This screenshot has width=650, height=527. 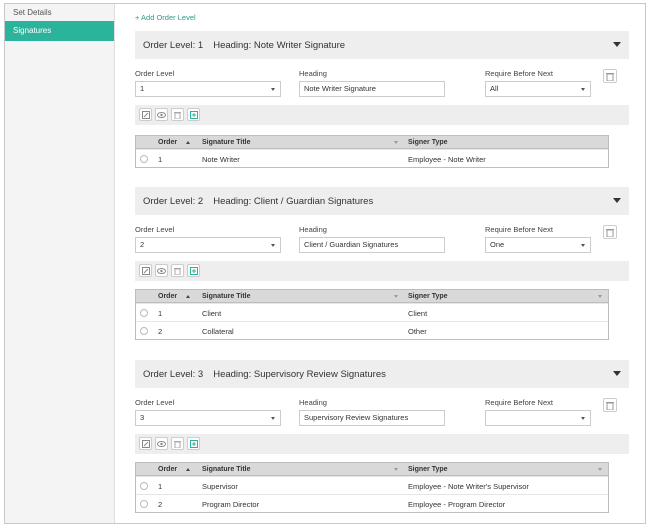 What do you see at coordinates (468, 486) in the screenshot?
I see `row-signer-type: Employee - Note Writer's Supervisor` at bounding box center [468, 486].